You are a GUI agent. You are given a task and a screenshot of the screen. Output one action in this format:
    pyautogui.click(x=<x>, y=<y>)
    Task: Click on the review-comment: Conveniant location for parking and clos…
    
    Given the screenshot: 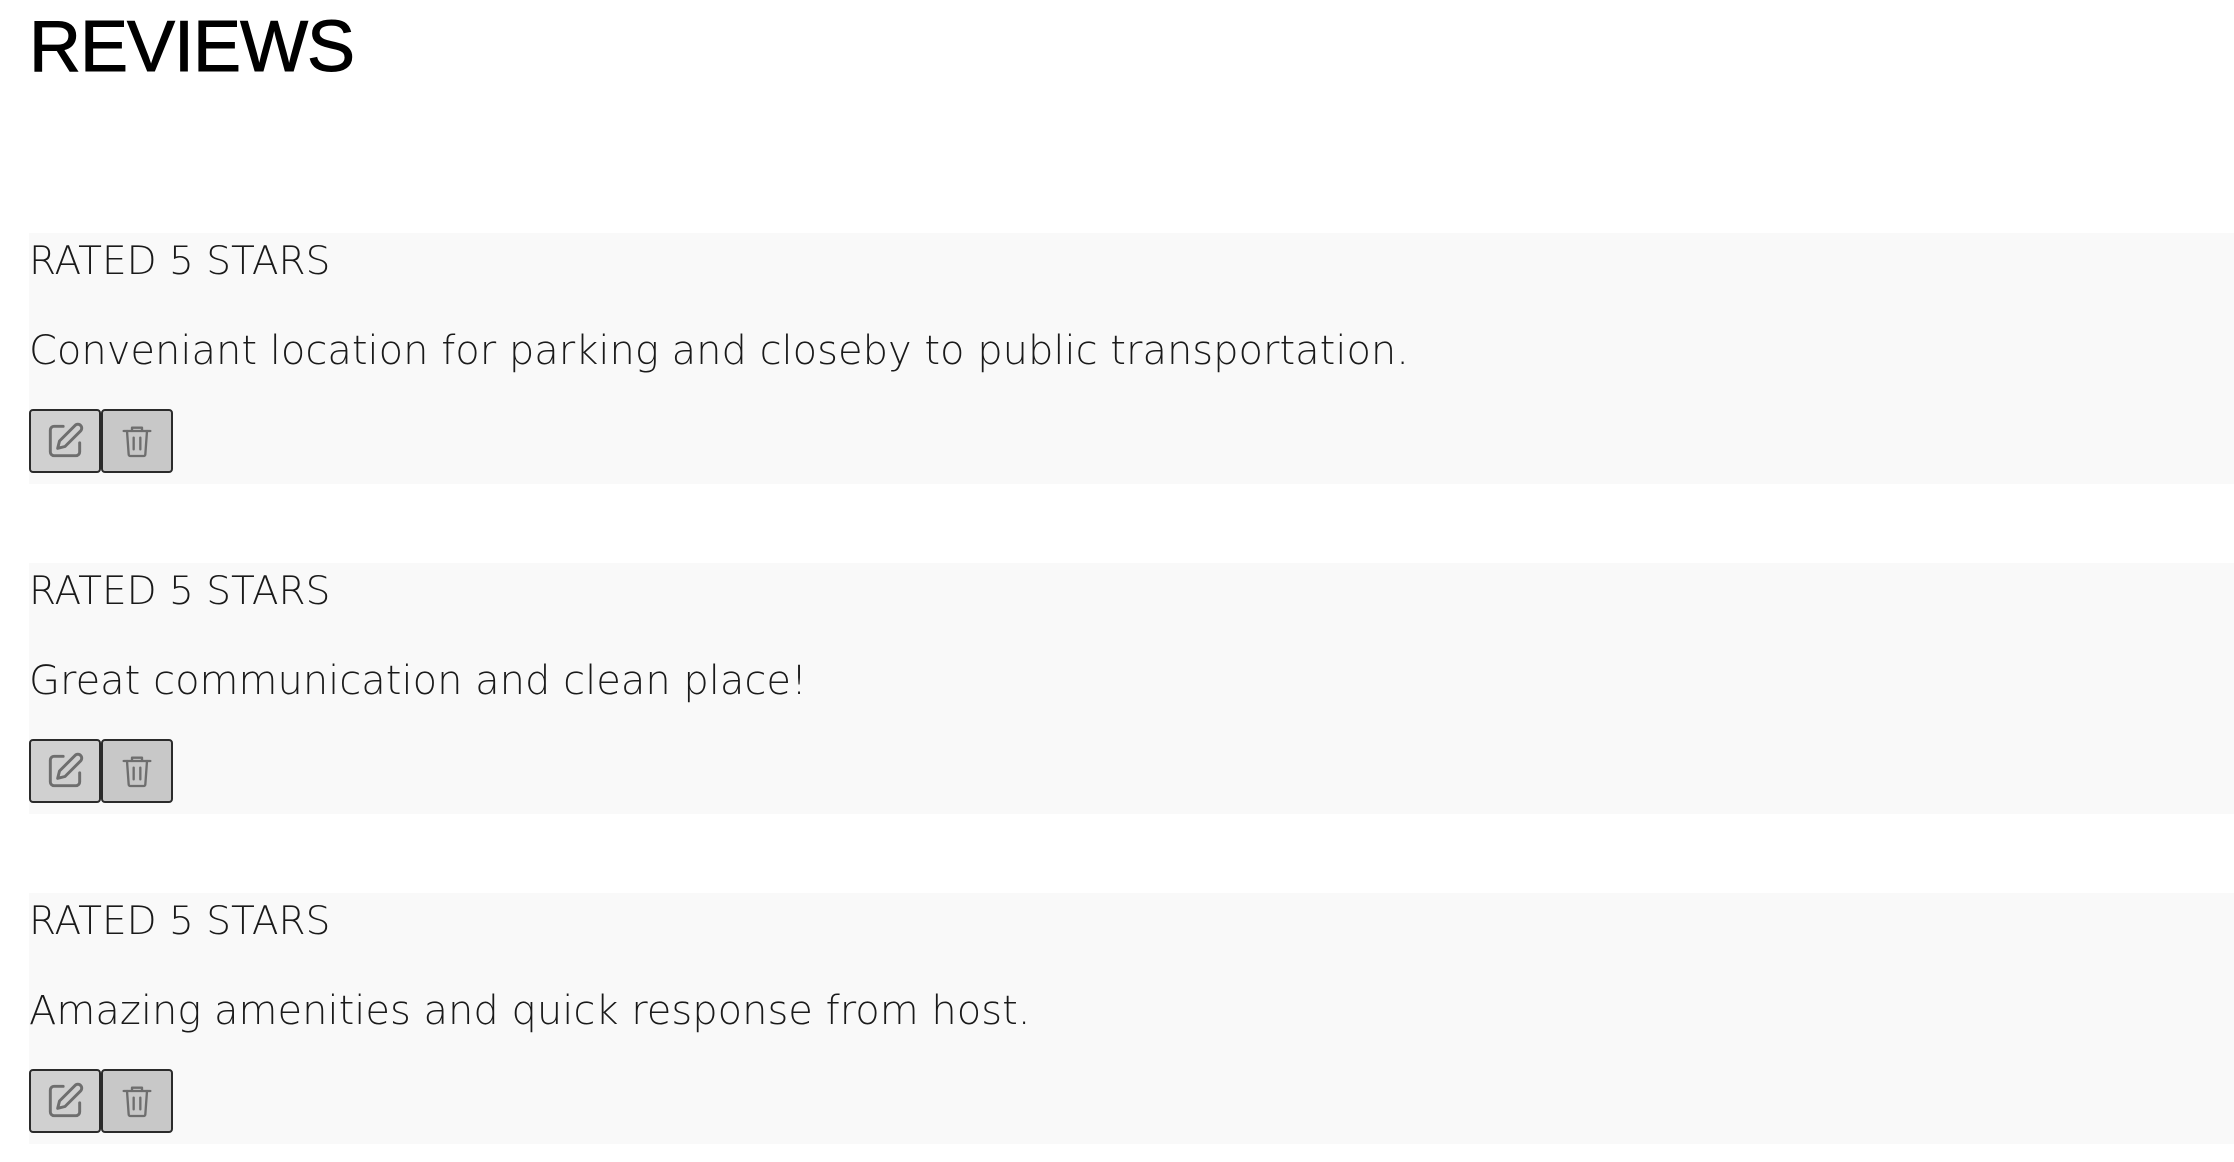 What is the action you would take?
    pyautogui.click(x=719, y=351)
    